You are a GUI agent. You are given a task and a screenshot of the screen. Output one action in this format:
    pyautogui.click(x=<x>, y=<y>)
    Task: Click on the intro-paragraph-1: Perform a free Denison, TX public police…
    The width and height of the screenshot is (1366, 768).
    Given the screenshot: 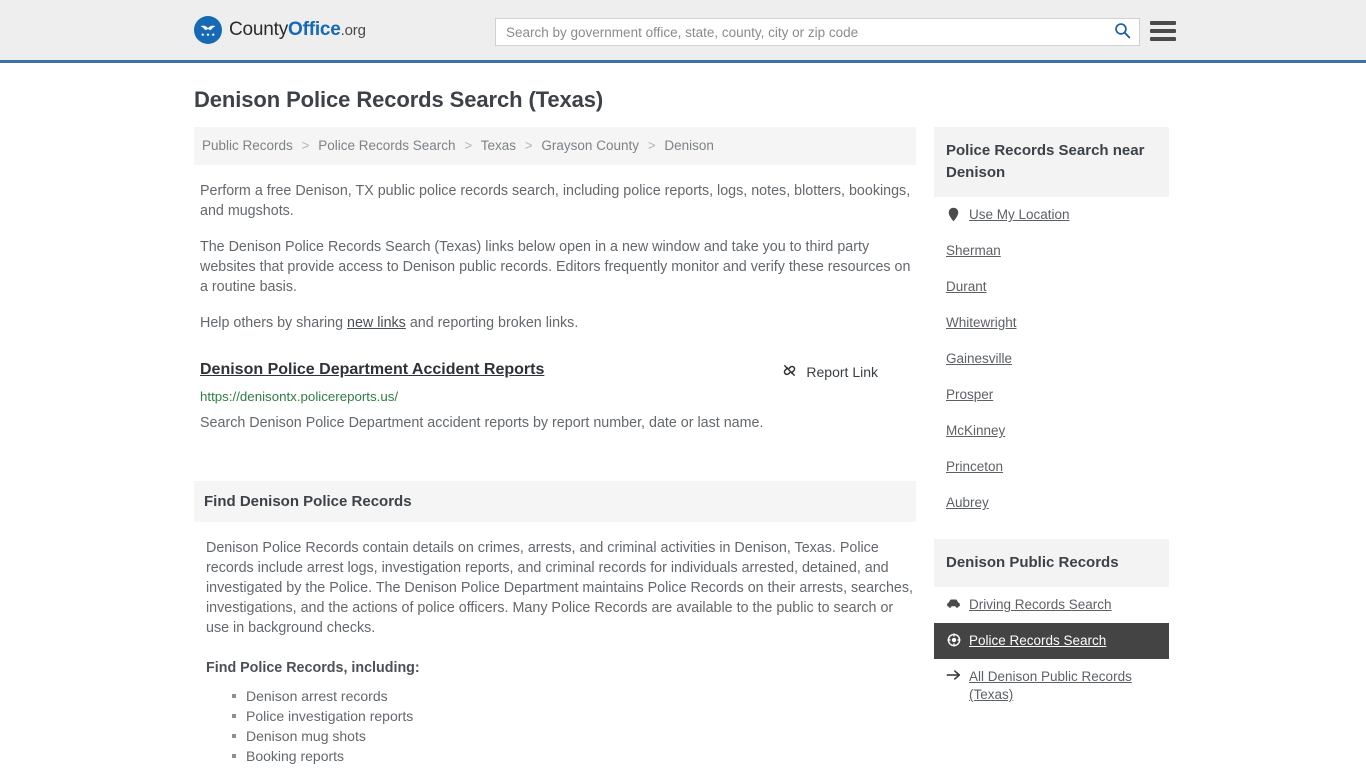 What is the action you would take?
    pyautogui.click(x=555, y=201)
    